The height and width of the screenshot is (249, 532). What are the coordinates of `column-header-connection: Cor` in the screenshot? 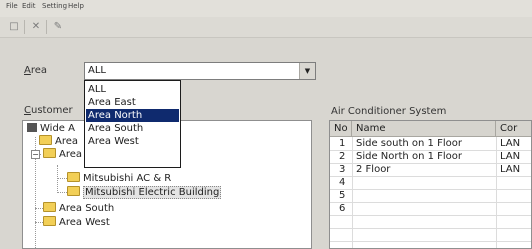 It's located at (513, 129).